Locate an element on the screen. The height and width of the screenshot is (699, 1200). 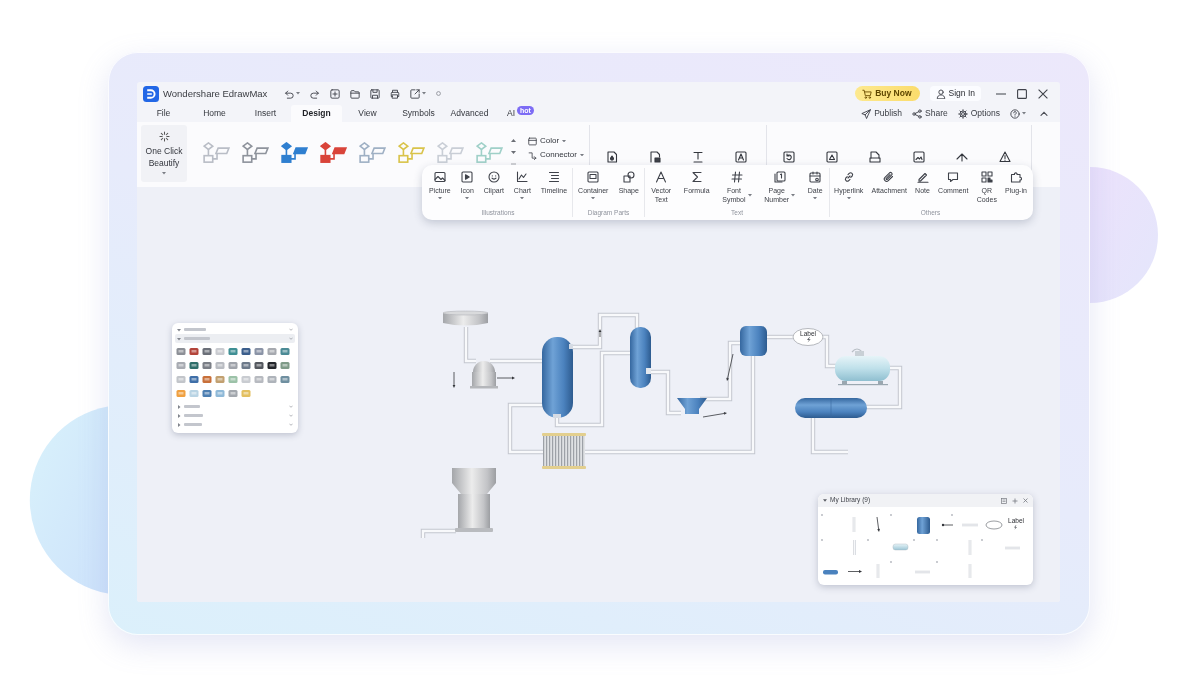
collapse-icon is located at coordinates (1044, 113).